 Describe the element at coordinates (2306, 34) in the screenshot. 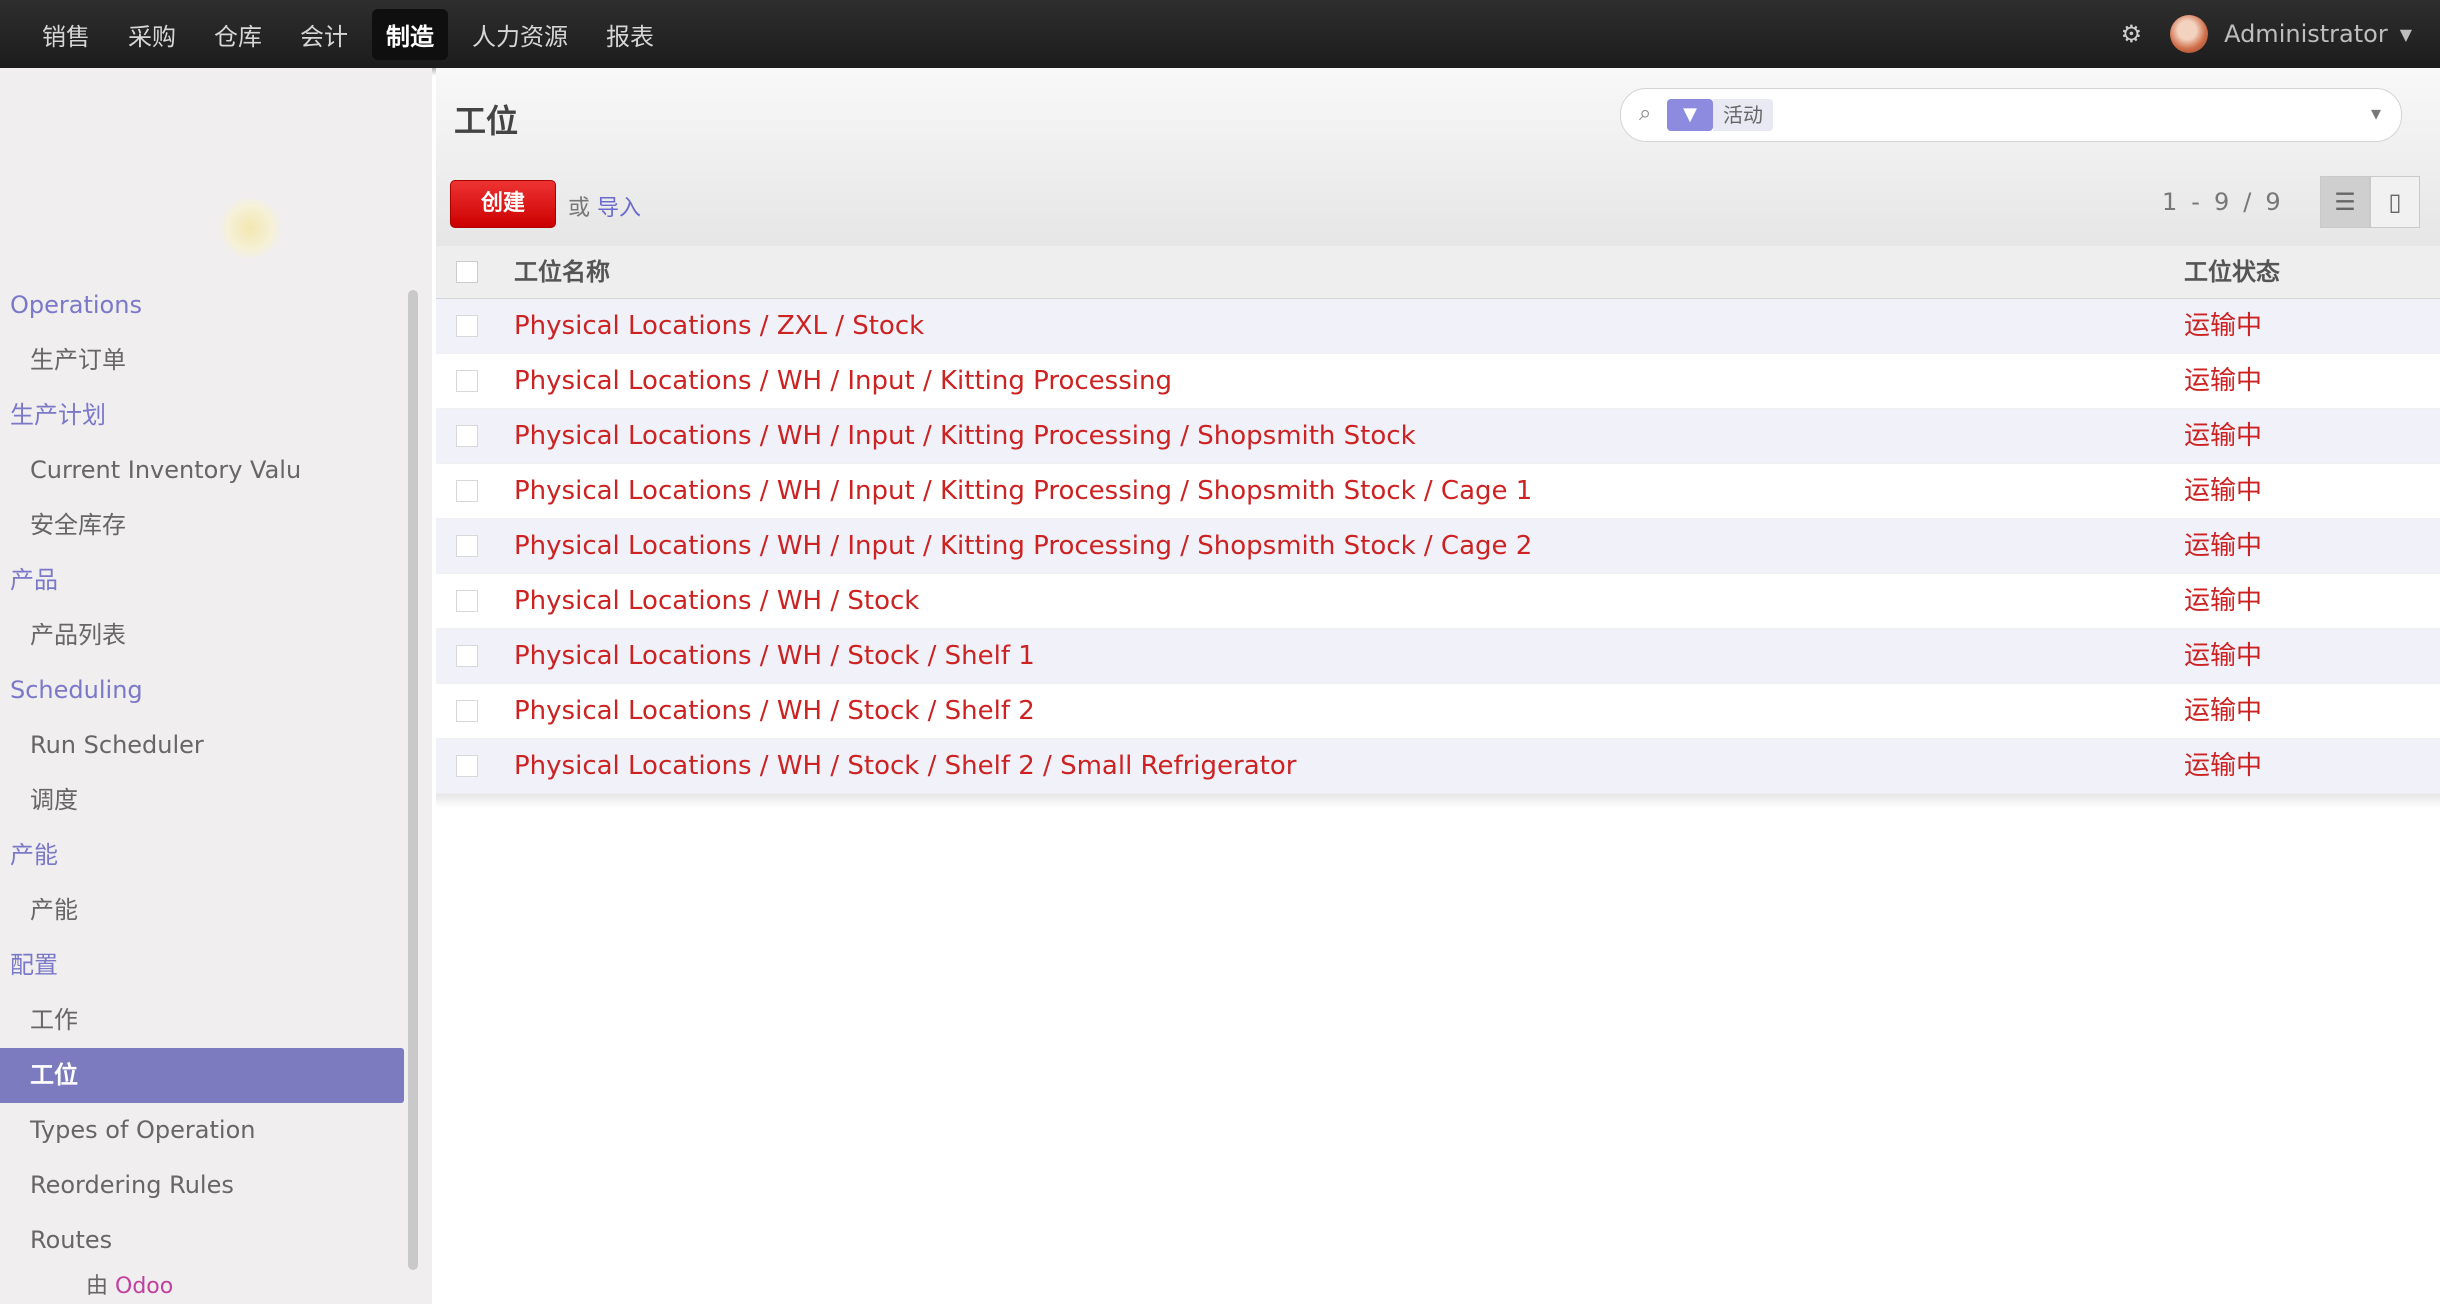

I see `user-name: Administrator` at that location.